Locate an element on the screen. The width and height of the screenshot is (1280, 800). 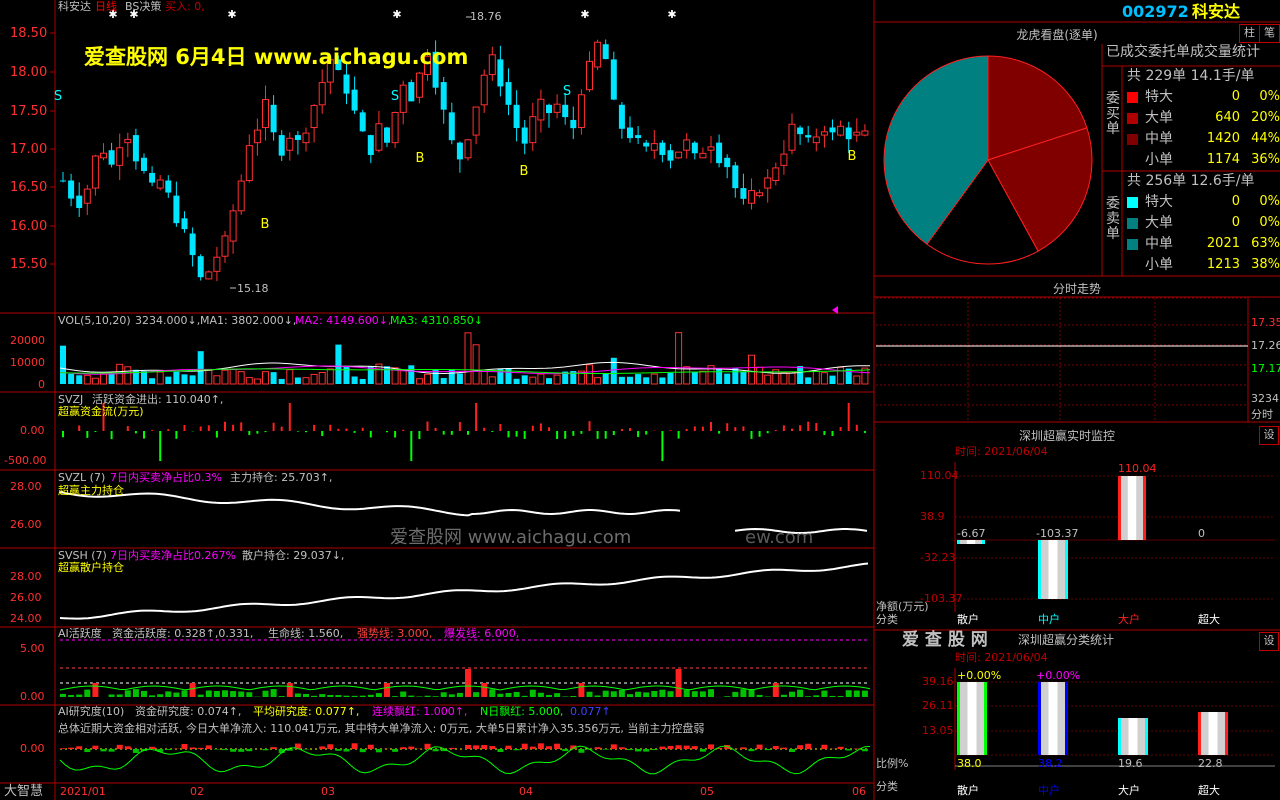
ai-axis-0: 5.00 is located at coordinates (32, 648).